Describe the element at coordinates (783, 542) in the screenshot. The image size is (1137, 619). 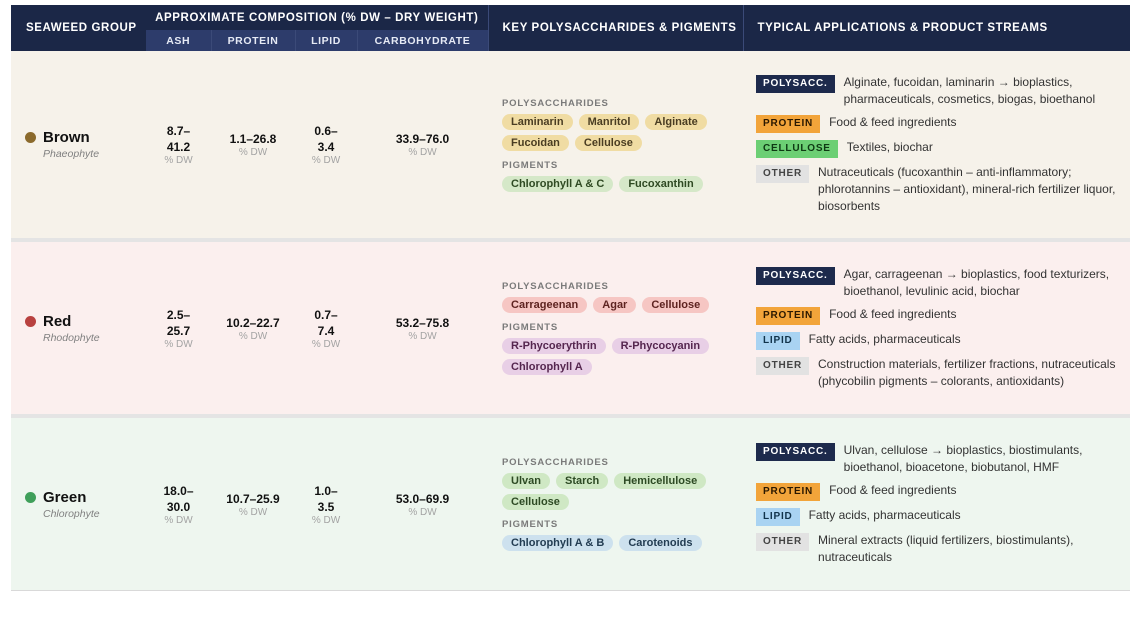
I see `application-badge-other: OTHER` at that location.